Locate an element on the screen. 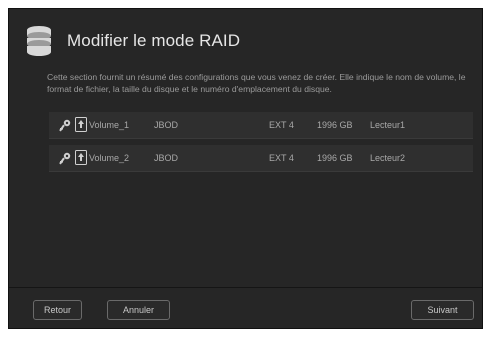 This screenshot has height=337, width=491. dialog-title: Modifier le mode RAID is located at coordinates (154, 40).